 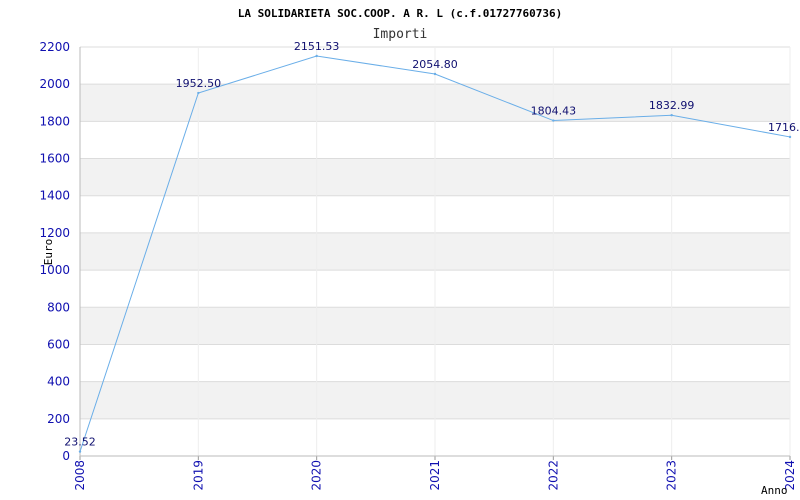 I want to click on x-tick-label: 2021, so click(x=435, y=475).